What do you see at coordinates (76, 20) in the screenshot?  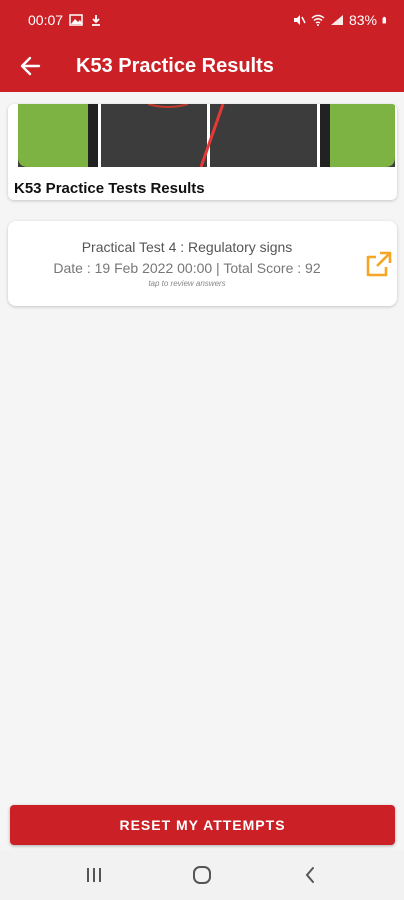 I see `gallery-icon` at bounding box center [76, 20].